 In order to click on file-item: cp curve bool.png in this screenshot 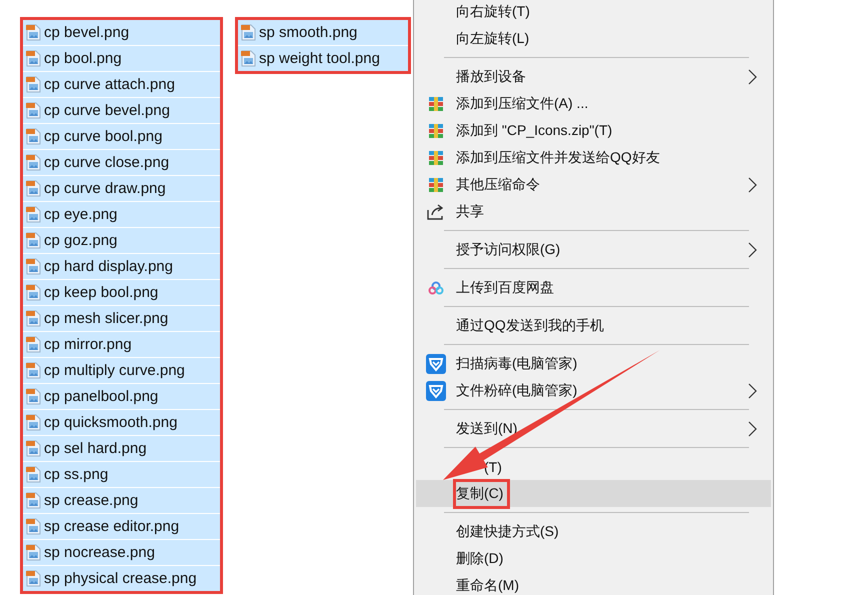, I will do `click(121, 137)`.